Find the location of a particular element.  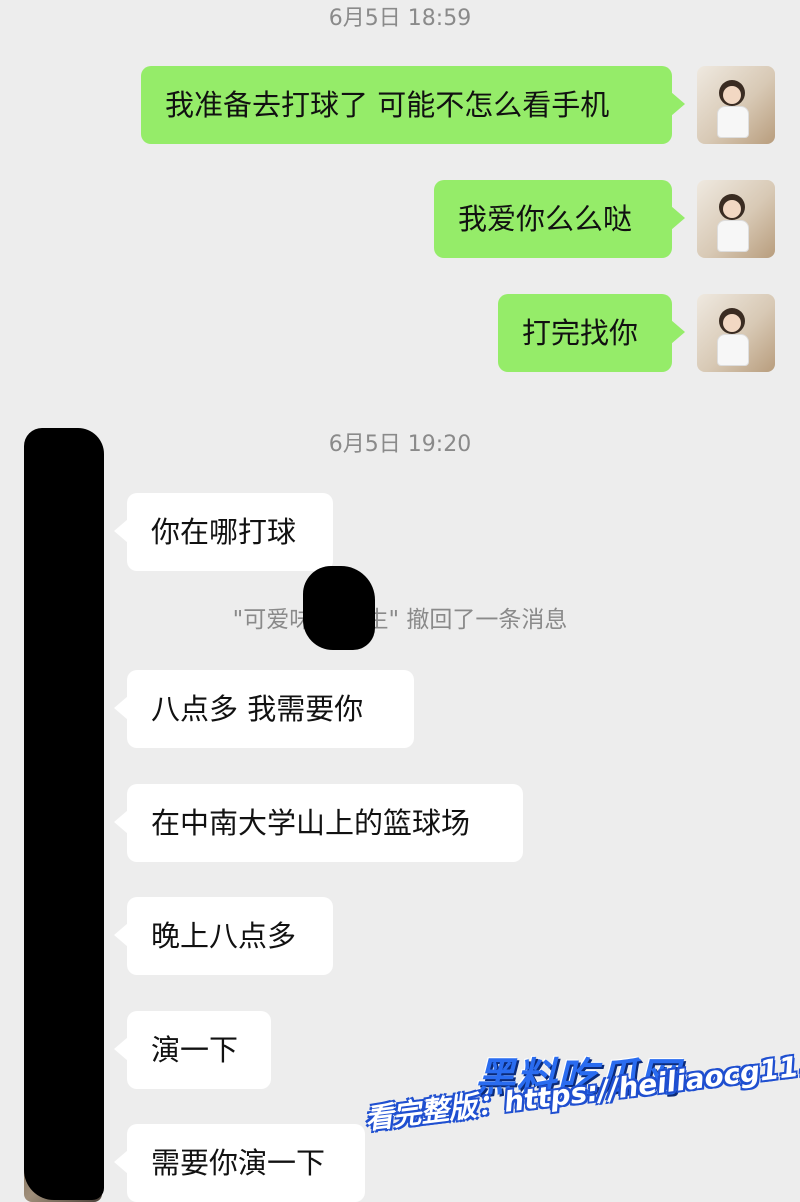

incoming-message: 八点多 我需要你 is located at coordinates (264, 709).